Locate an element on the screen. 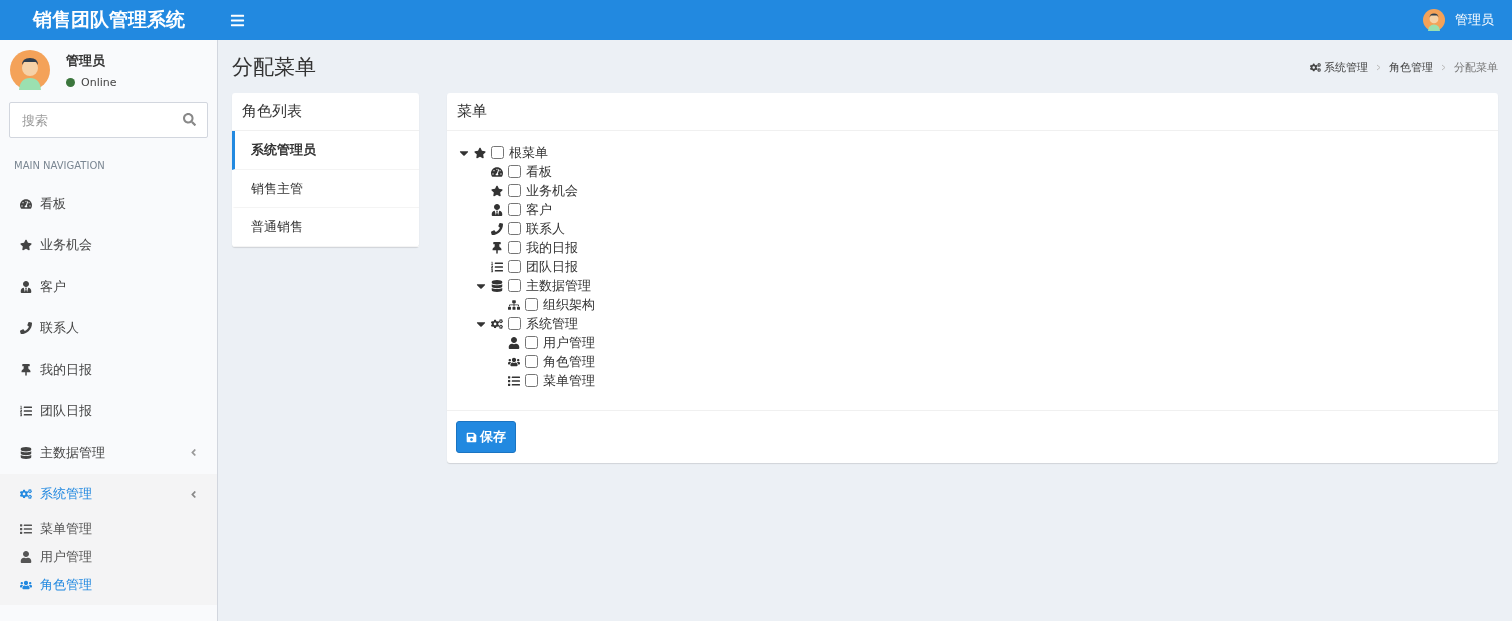 The image size is (1512, 621). role-item: 系统管理员 is located at coordinates (325, 150).